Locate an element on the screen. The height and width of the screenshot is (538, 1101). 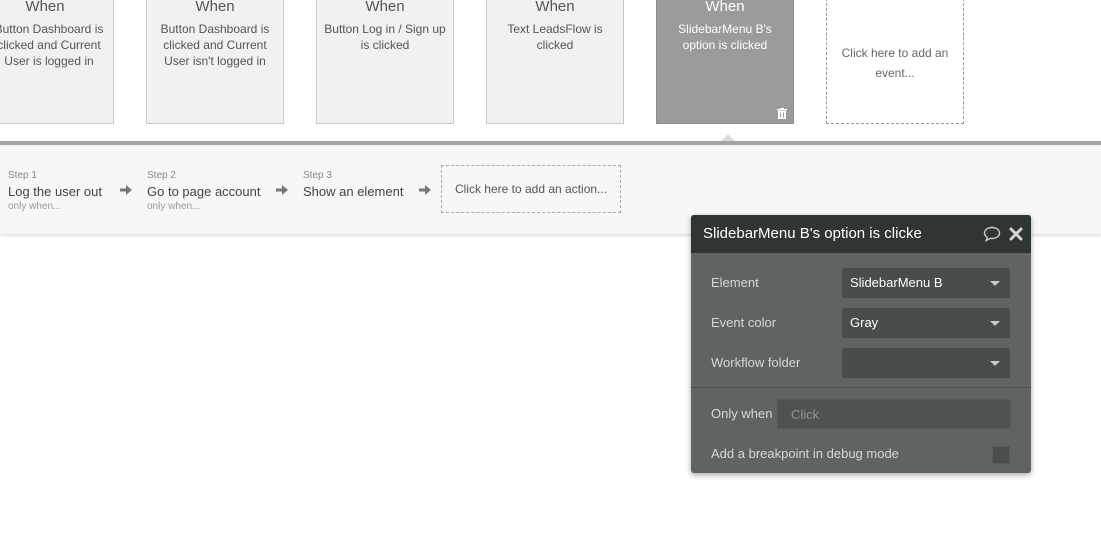
event-card: When Button Log in / Sign up is clicked is located at coordinates (385, 62).